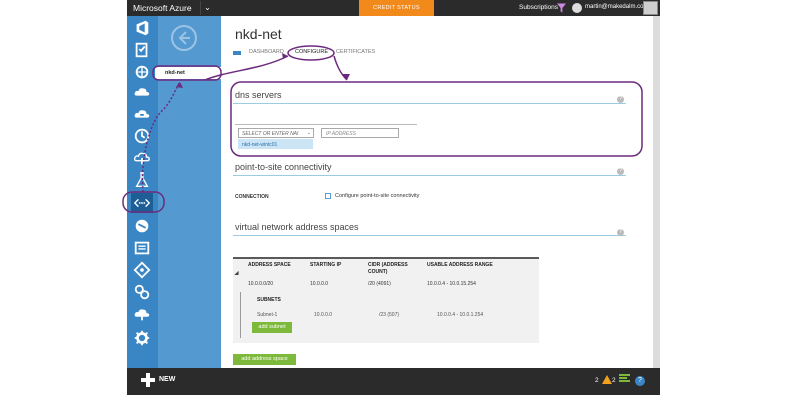  I want to click on flask-icon, so click(142, 180).